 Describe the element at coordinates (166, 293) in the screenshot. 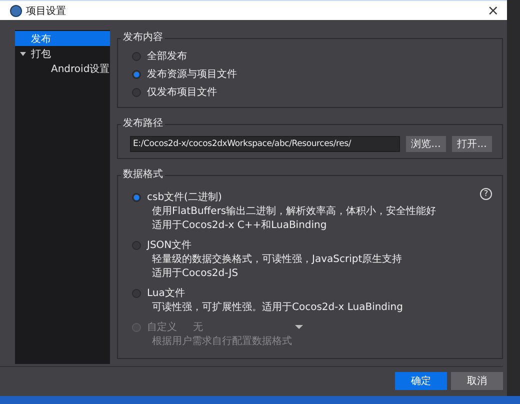

I see `option-label: Lua文件` at that location.